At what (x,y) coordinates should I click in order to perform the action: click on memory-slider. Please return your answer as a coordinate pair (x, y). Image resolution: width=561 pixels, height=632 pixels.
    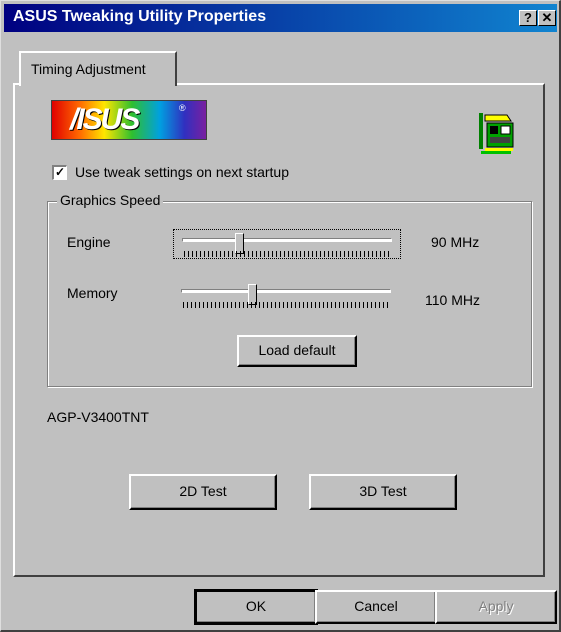
    Looking at the image, I should click on (287, 296).